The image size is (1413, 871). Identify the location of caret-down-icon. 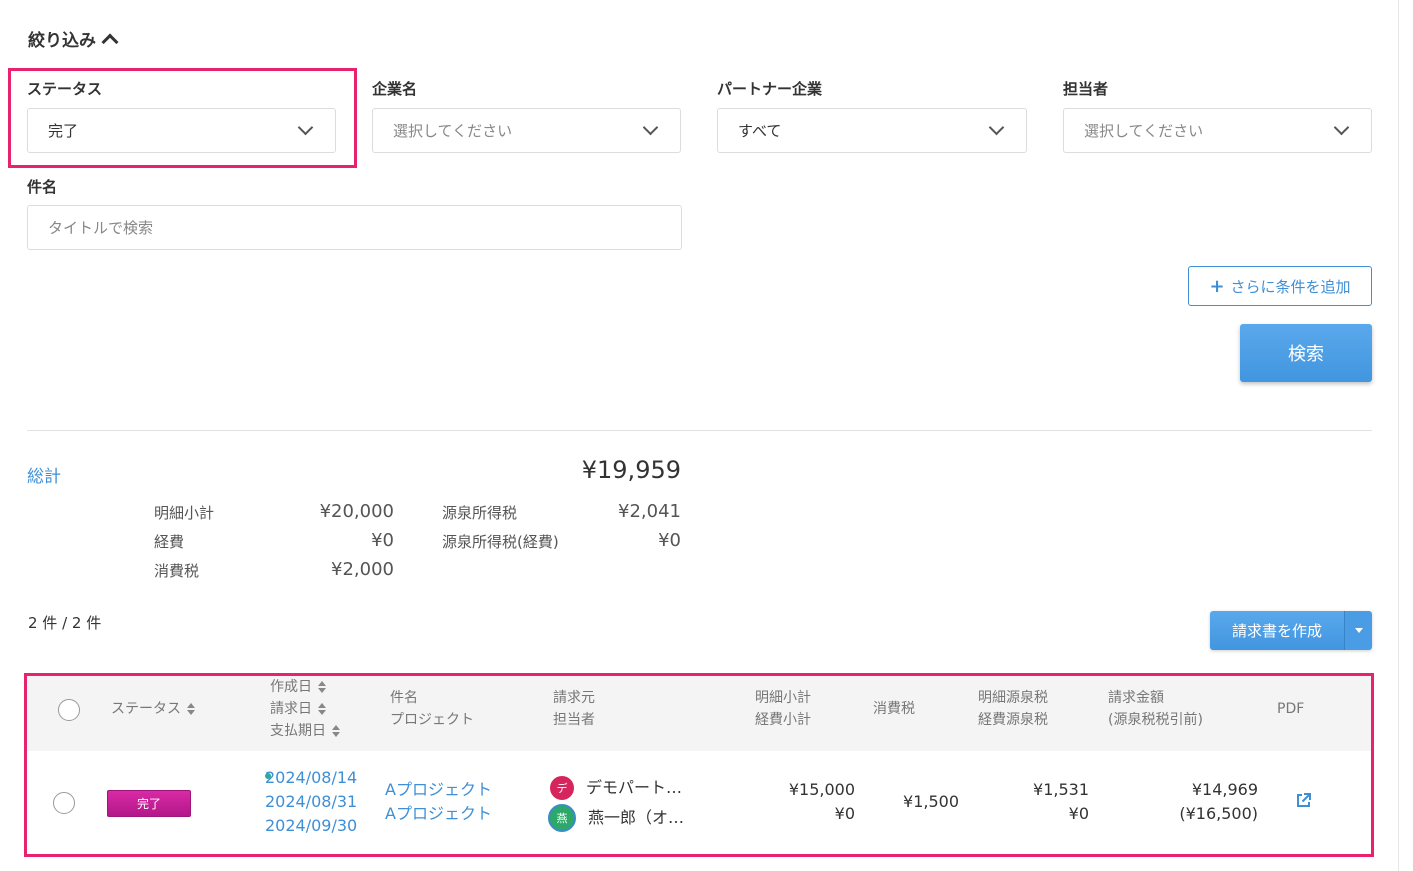
(1358, 630).